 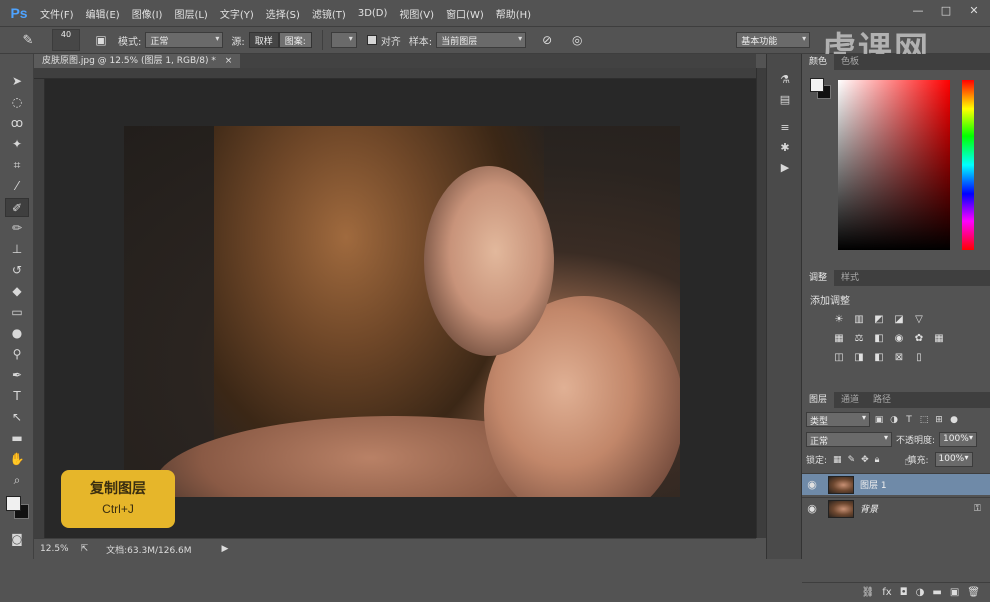 What do you see at coordinates (17, 165) in the screenshot?
I see `crop-tool-icon: ⌗` at bounding box center [17, 165].